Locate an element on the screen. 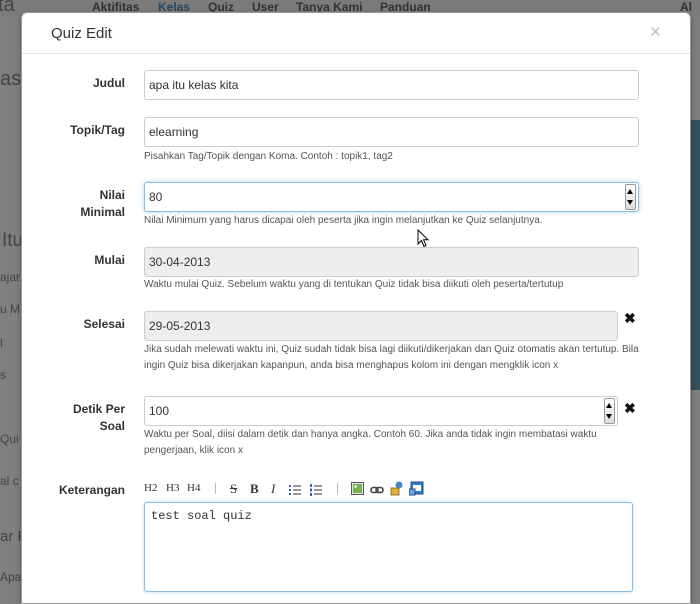 This screenshot has width=700, height=604. detik-help-2: pengerjaan, klik icon x is located at coordinates (193, 450).